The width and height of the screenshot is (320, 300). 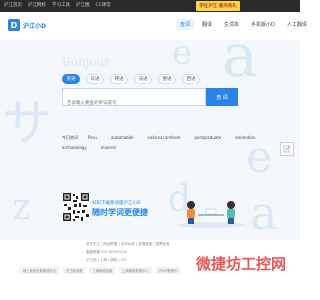 I want to click on search-button: 查 词, so click(x=222, y=97).